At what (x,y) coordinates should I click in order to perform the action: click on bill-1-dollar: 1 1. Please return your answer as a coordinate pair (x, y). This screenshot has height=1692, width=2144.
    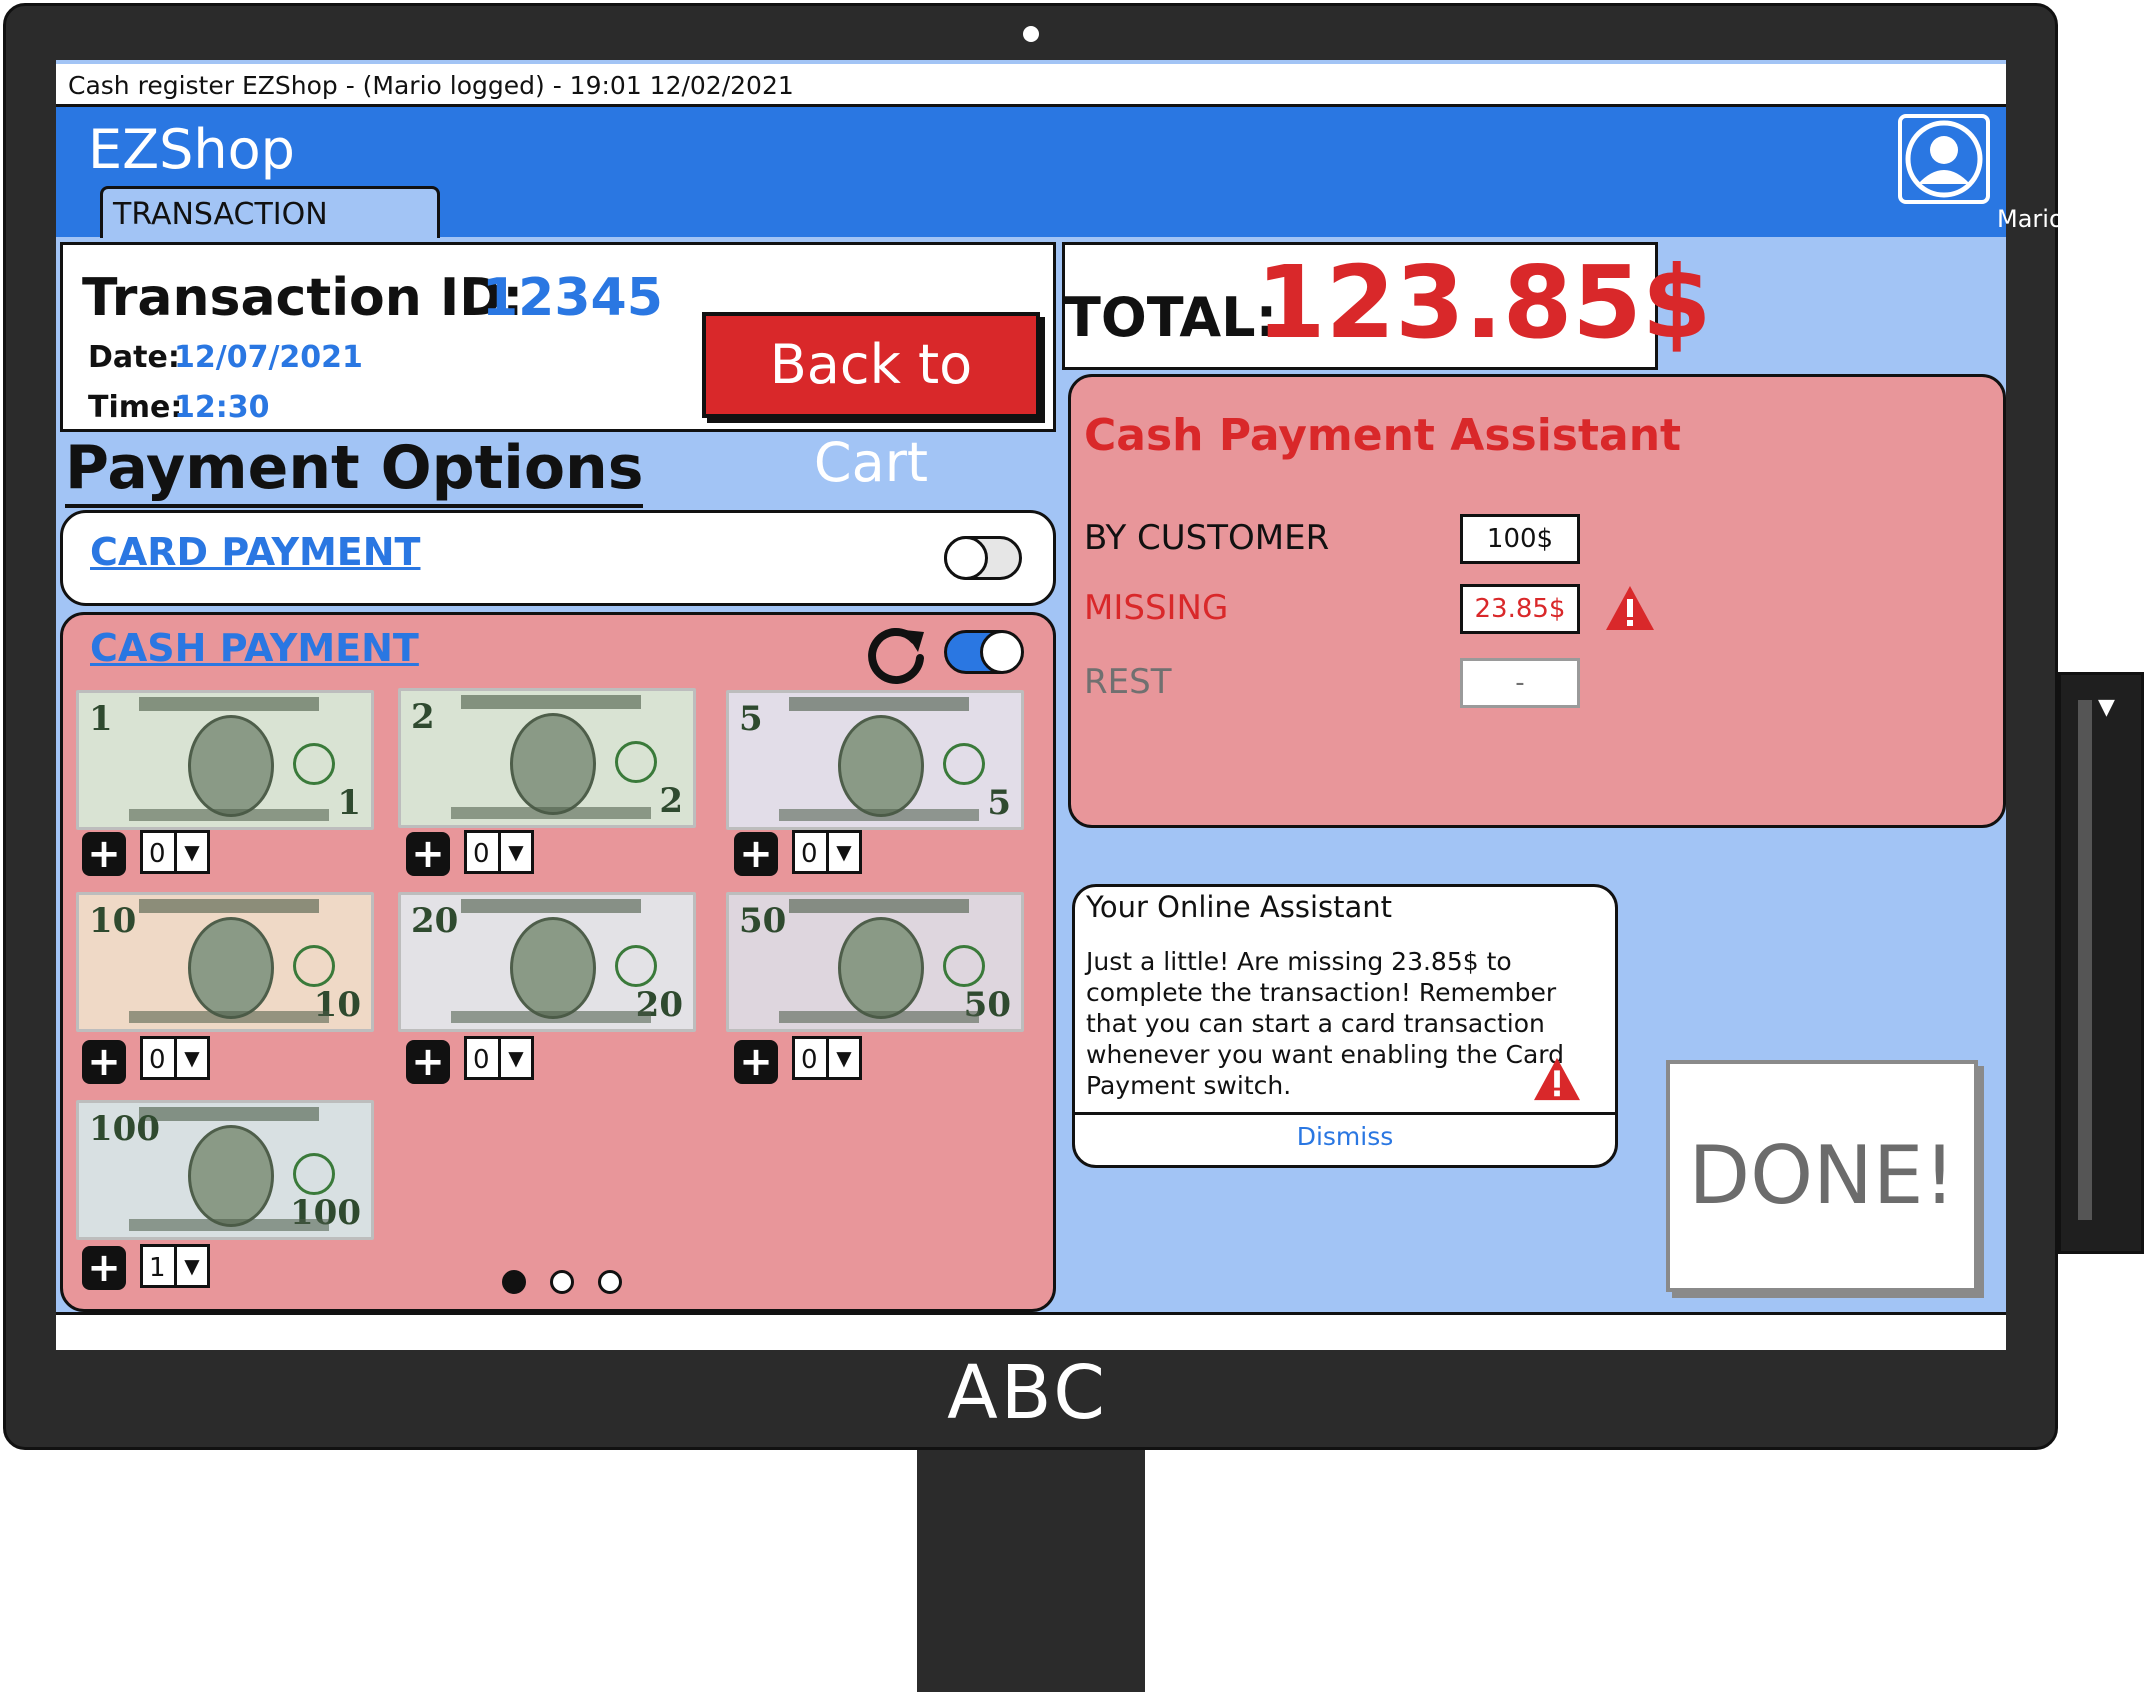
    Looking at the image, I should click on (225, 760).